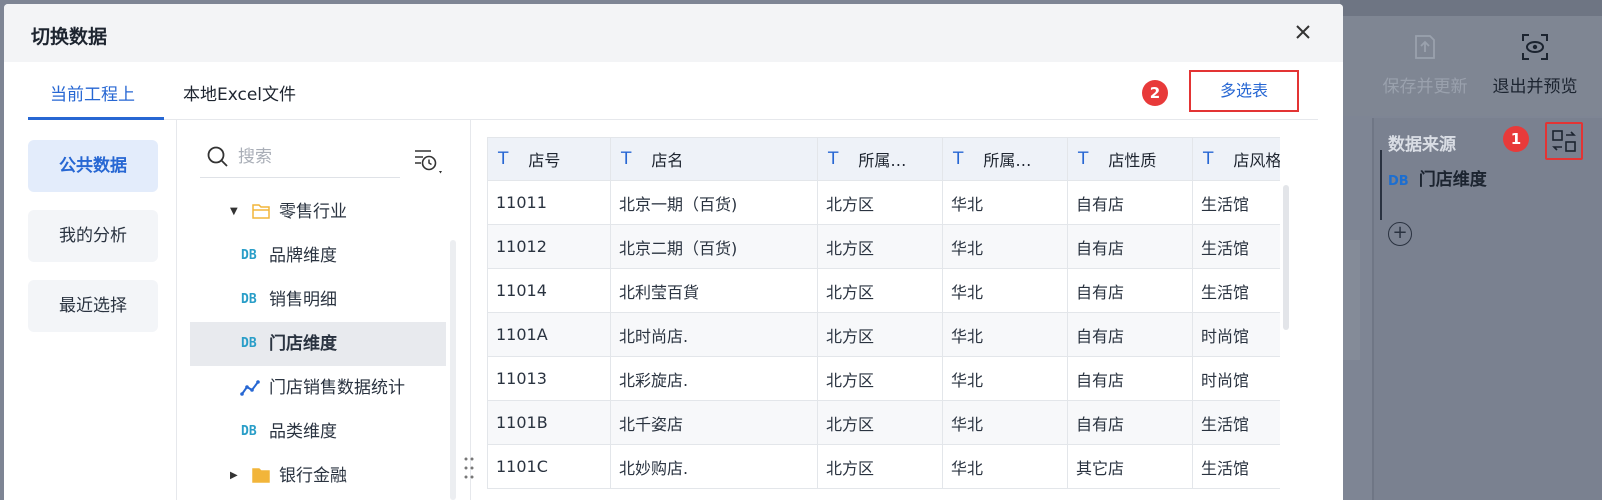  I want to click on save-and-update-button: 保存并更新, so click(1425, 59).